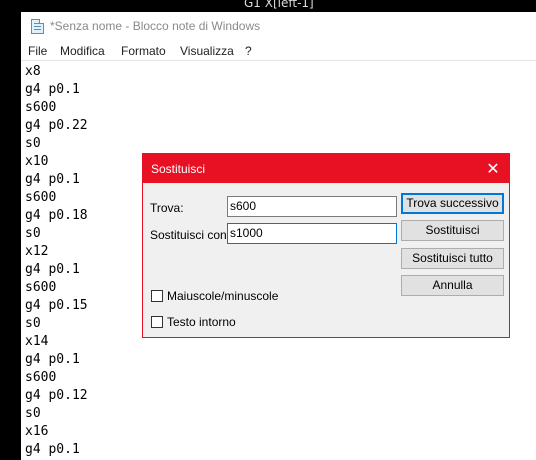 The width and height of the screenshot is (536, 460). Describe the element at coordinates (278, 26) in the screenshot. I see `title-bar: *Senza nome - Blocco note di Windows` at that location.